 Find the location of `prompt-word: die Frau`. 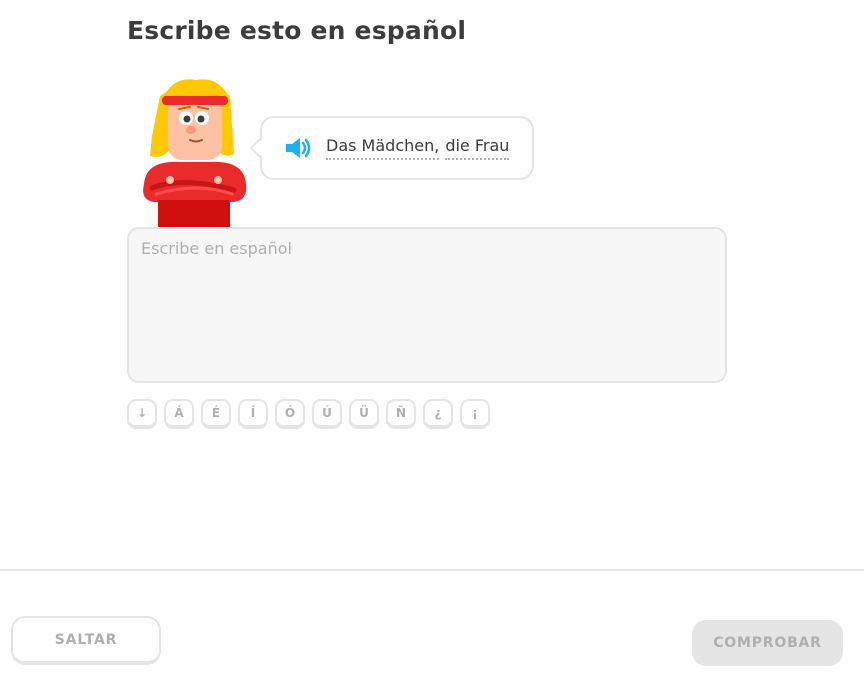

prompt-word: die Frau is located at coordinates (477, 148).